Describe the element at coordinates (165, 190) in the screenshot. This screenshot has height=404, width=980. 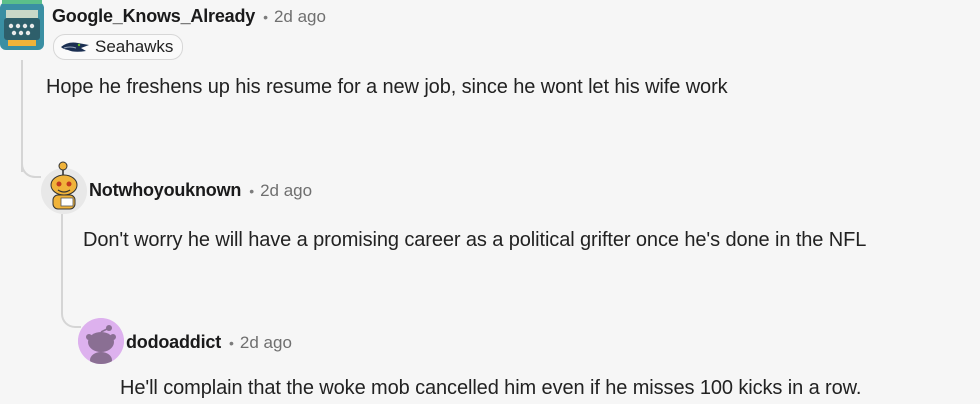
I see `comment-username: Notwhoyouknown` at that location.